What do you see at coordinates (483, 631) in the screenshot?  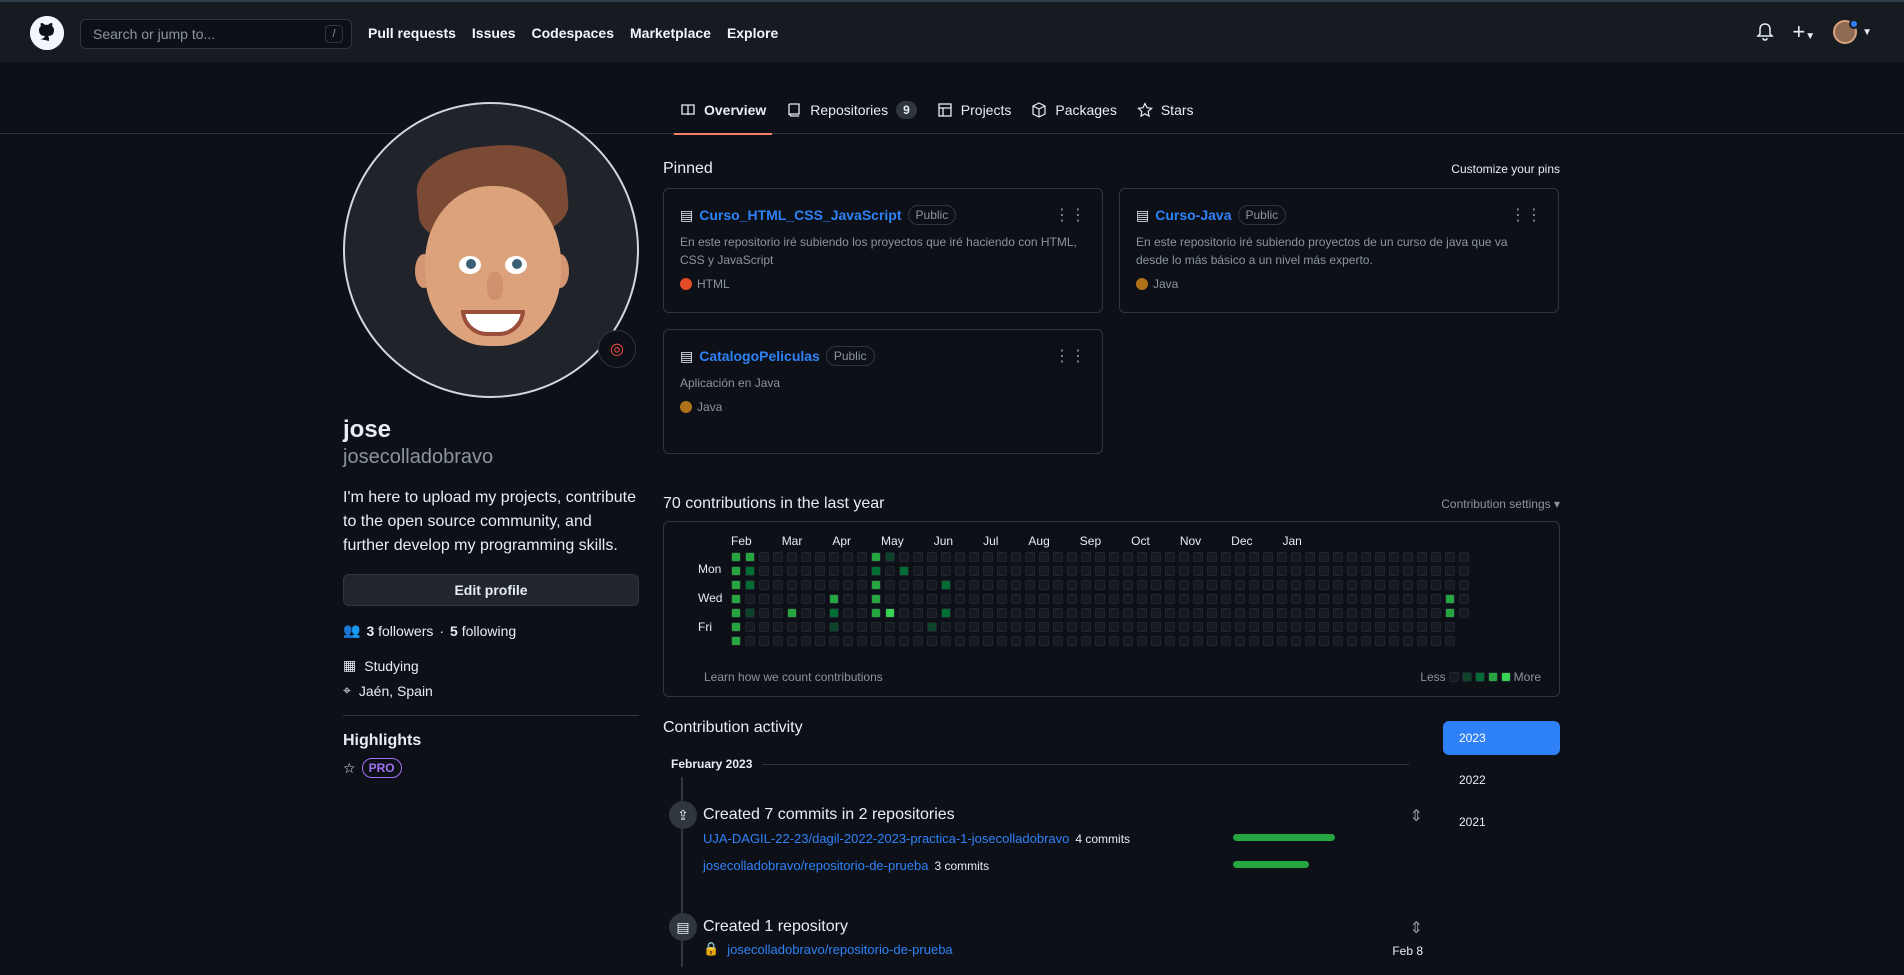 I see `following-link: 5 following` at bounding box center [483, 631].